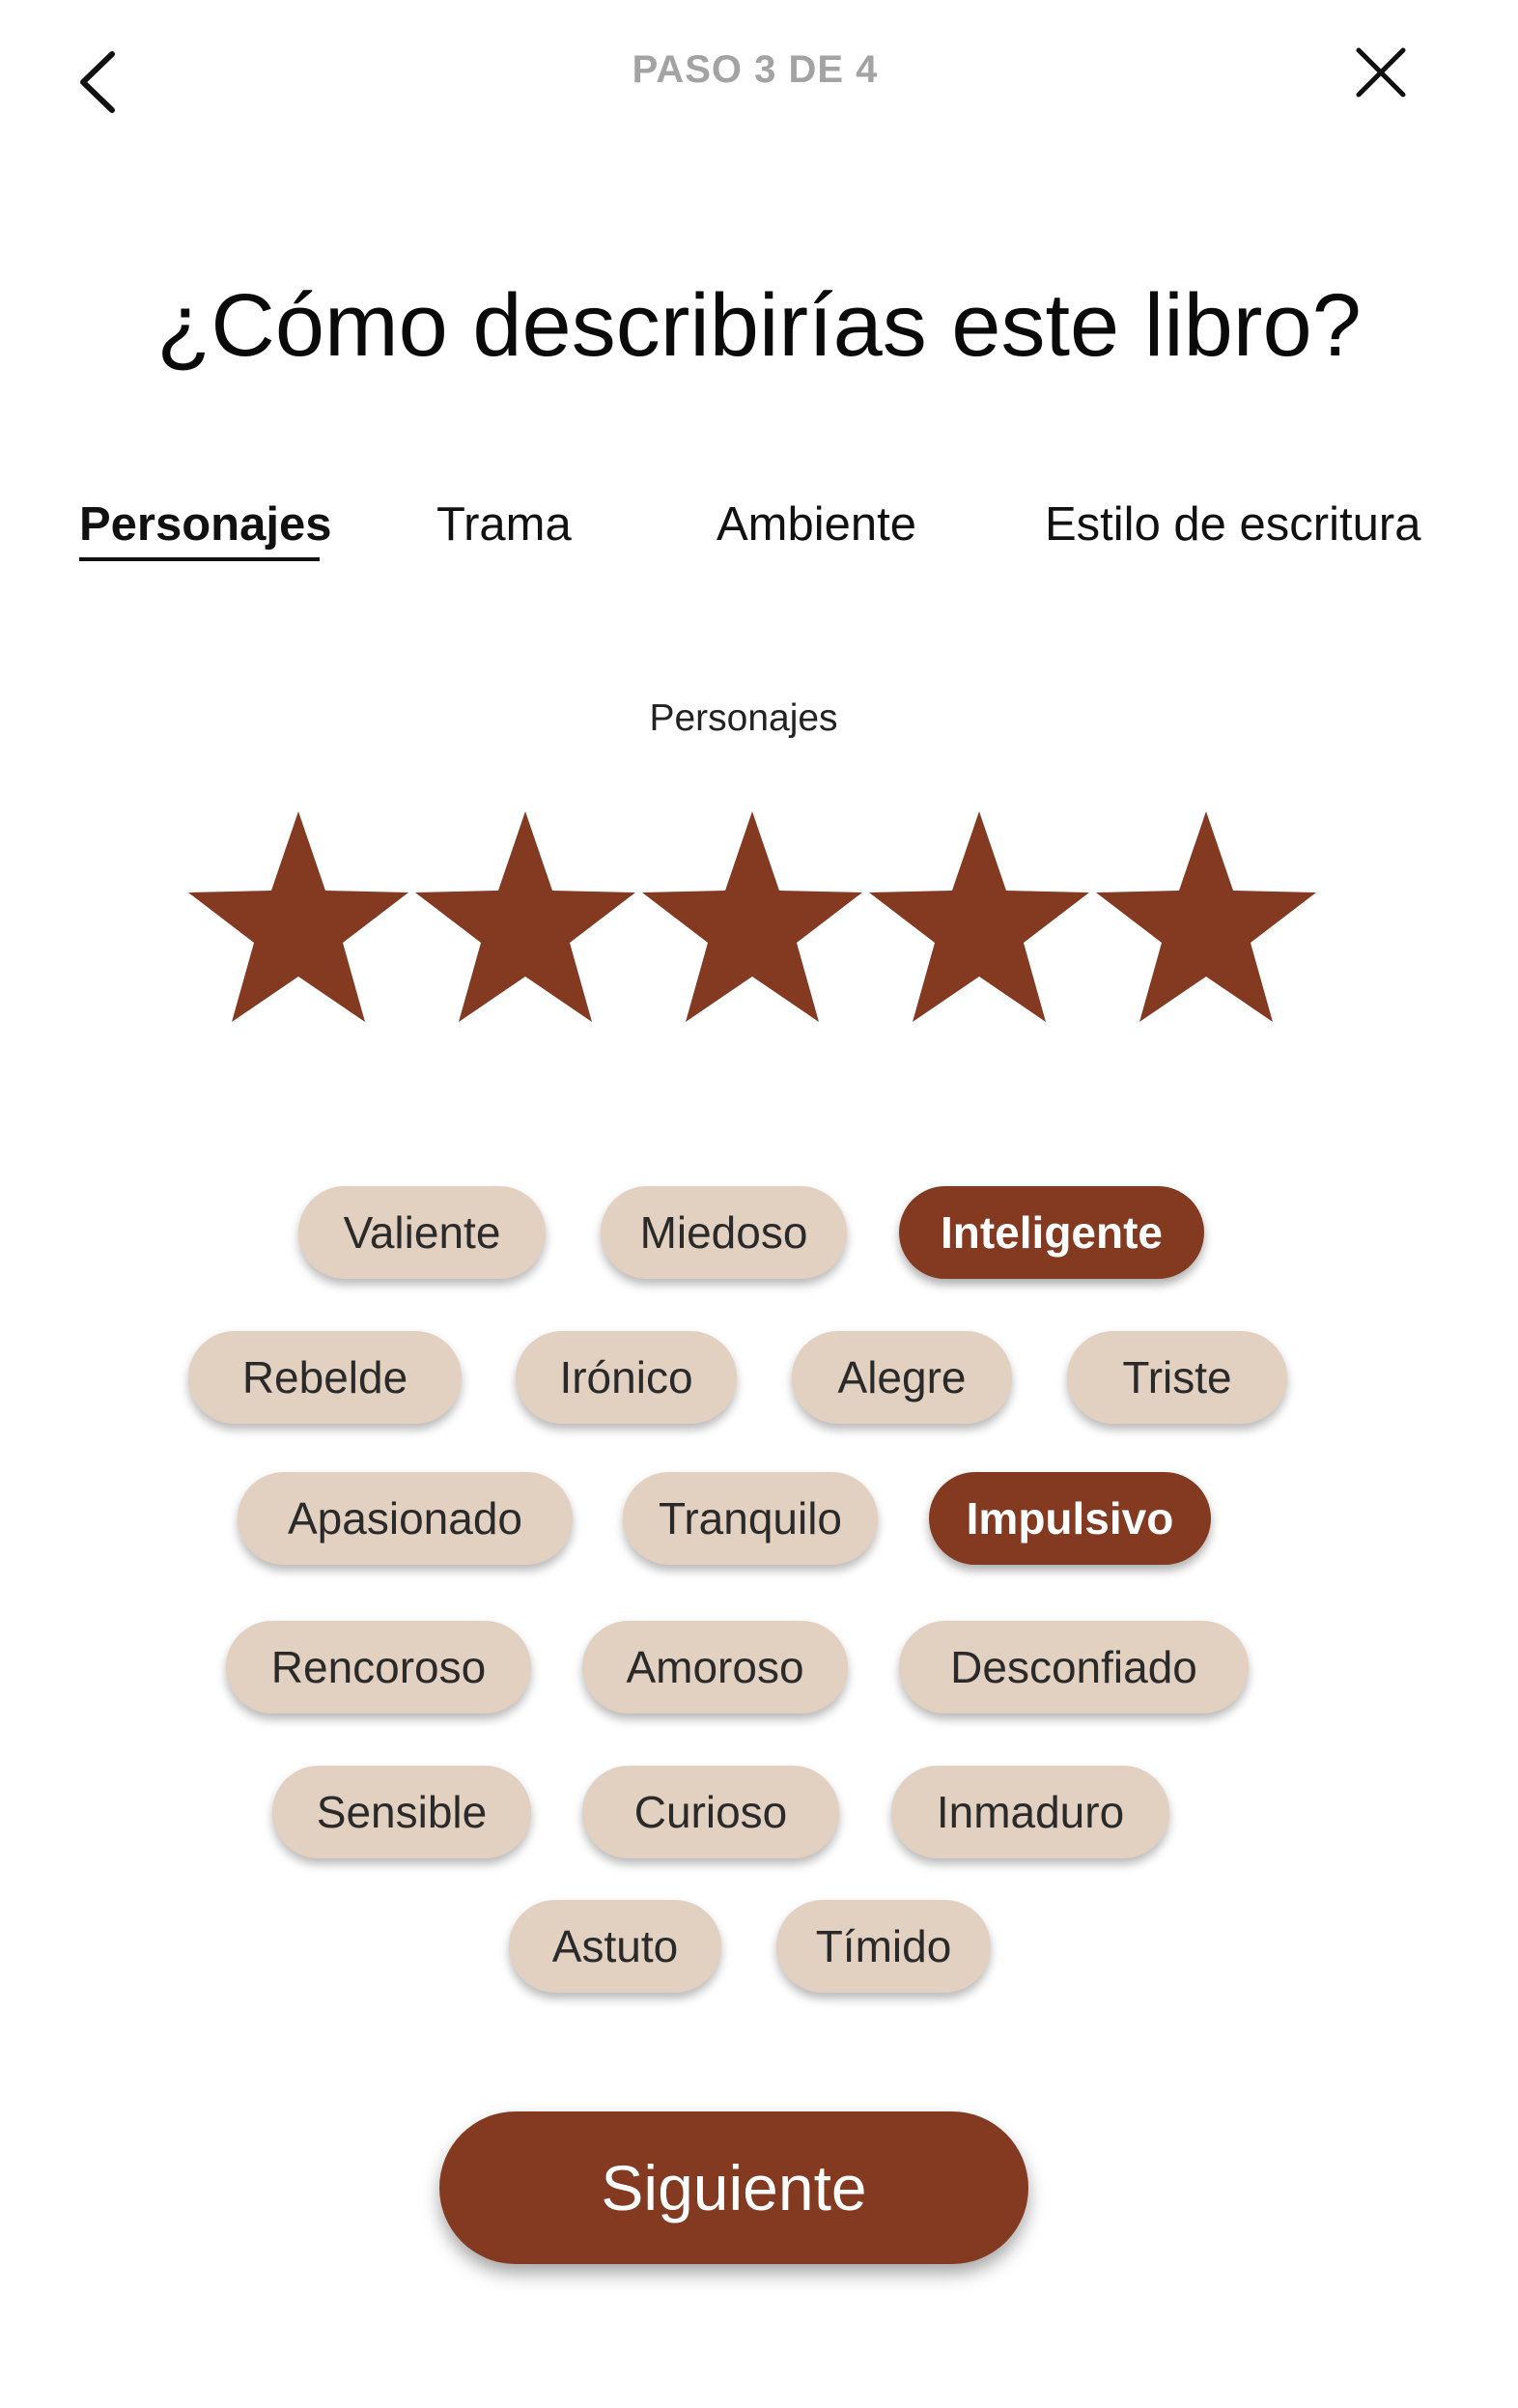 Image resolution: width=1518 pixels, height=2408 pixels. What do you see at coordinates (759, 325) in the screenshot?
I see `page-title: ¿Cómo describirías este libro?` at bounding box center [759, 325].